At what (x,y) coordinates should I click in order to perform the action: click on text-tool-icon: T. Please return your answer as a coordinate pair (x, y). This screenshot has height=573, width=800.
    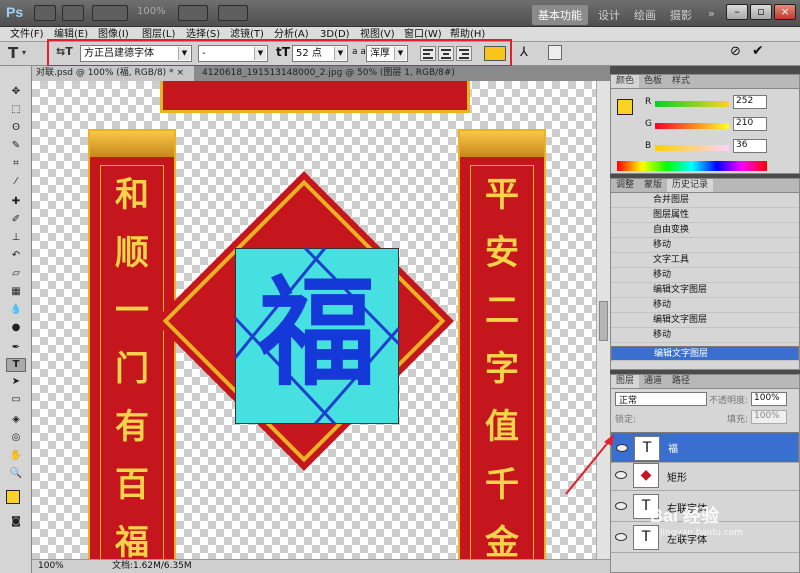
    Looking at the image, I should click on (13, 53).